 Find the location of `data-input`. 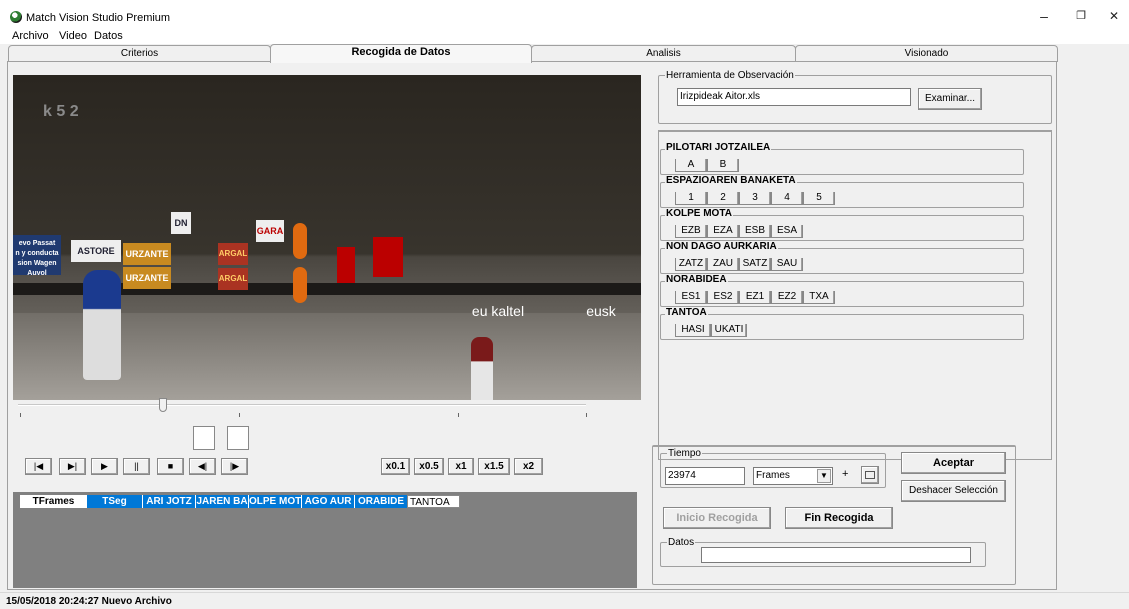

data-input is located at coordinates (836, 555).